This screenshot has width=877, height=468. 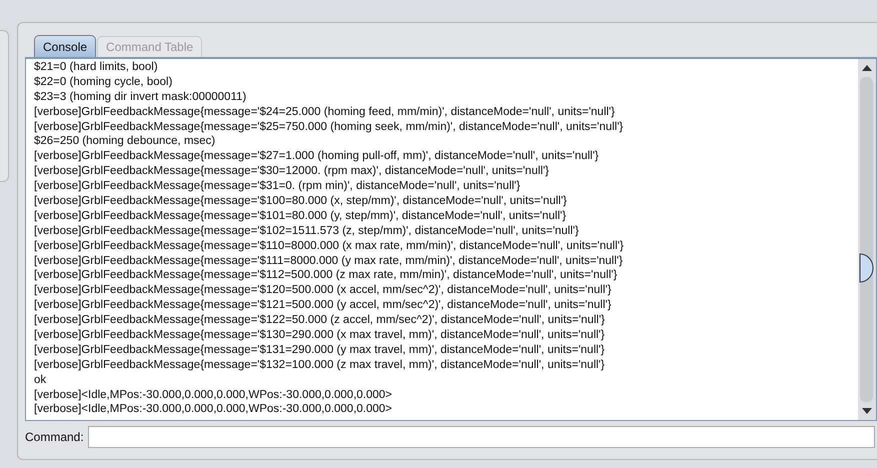 I want to click on console-line: [verbose]GrblFeedbackMessage{message='$122=50.000 (z accel, mm/sec^2)', distanceMode='null', units='null'}, so click(x=320, y=320).